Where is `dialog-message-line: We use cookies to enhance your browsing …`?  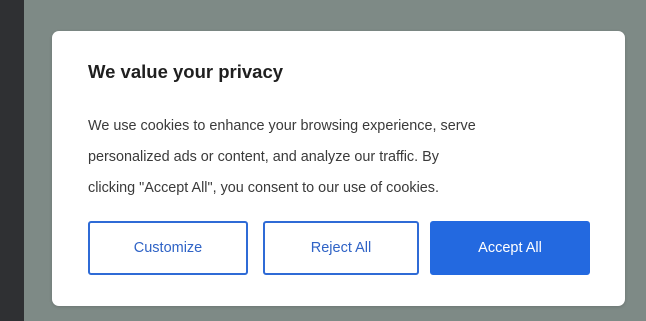 dialog-message-line: We use cookies to enhance your browsing … is located at coordinates (282, 126).